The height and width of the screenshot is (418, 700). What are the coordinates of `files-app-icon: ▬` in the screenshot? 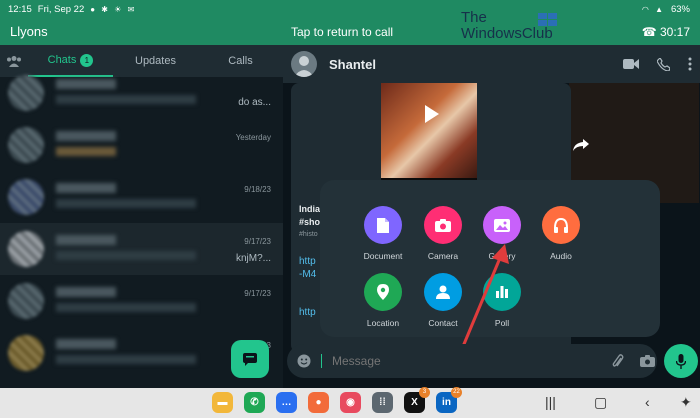 It's located at (222, 402).